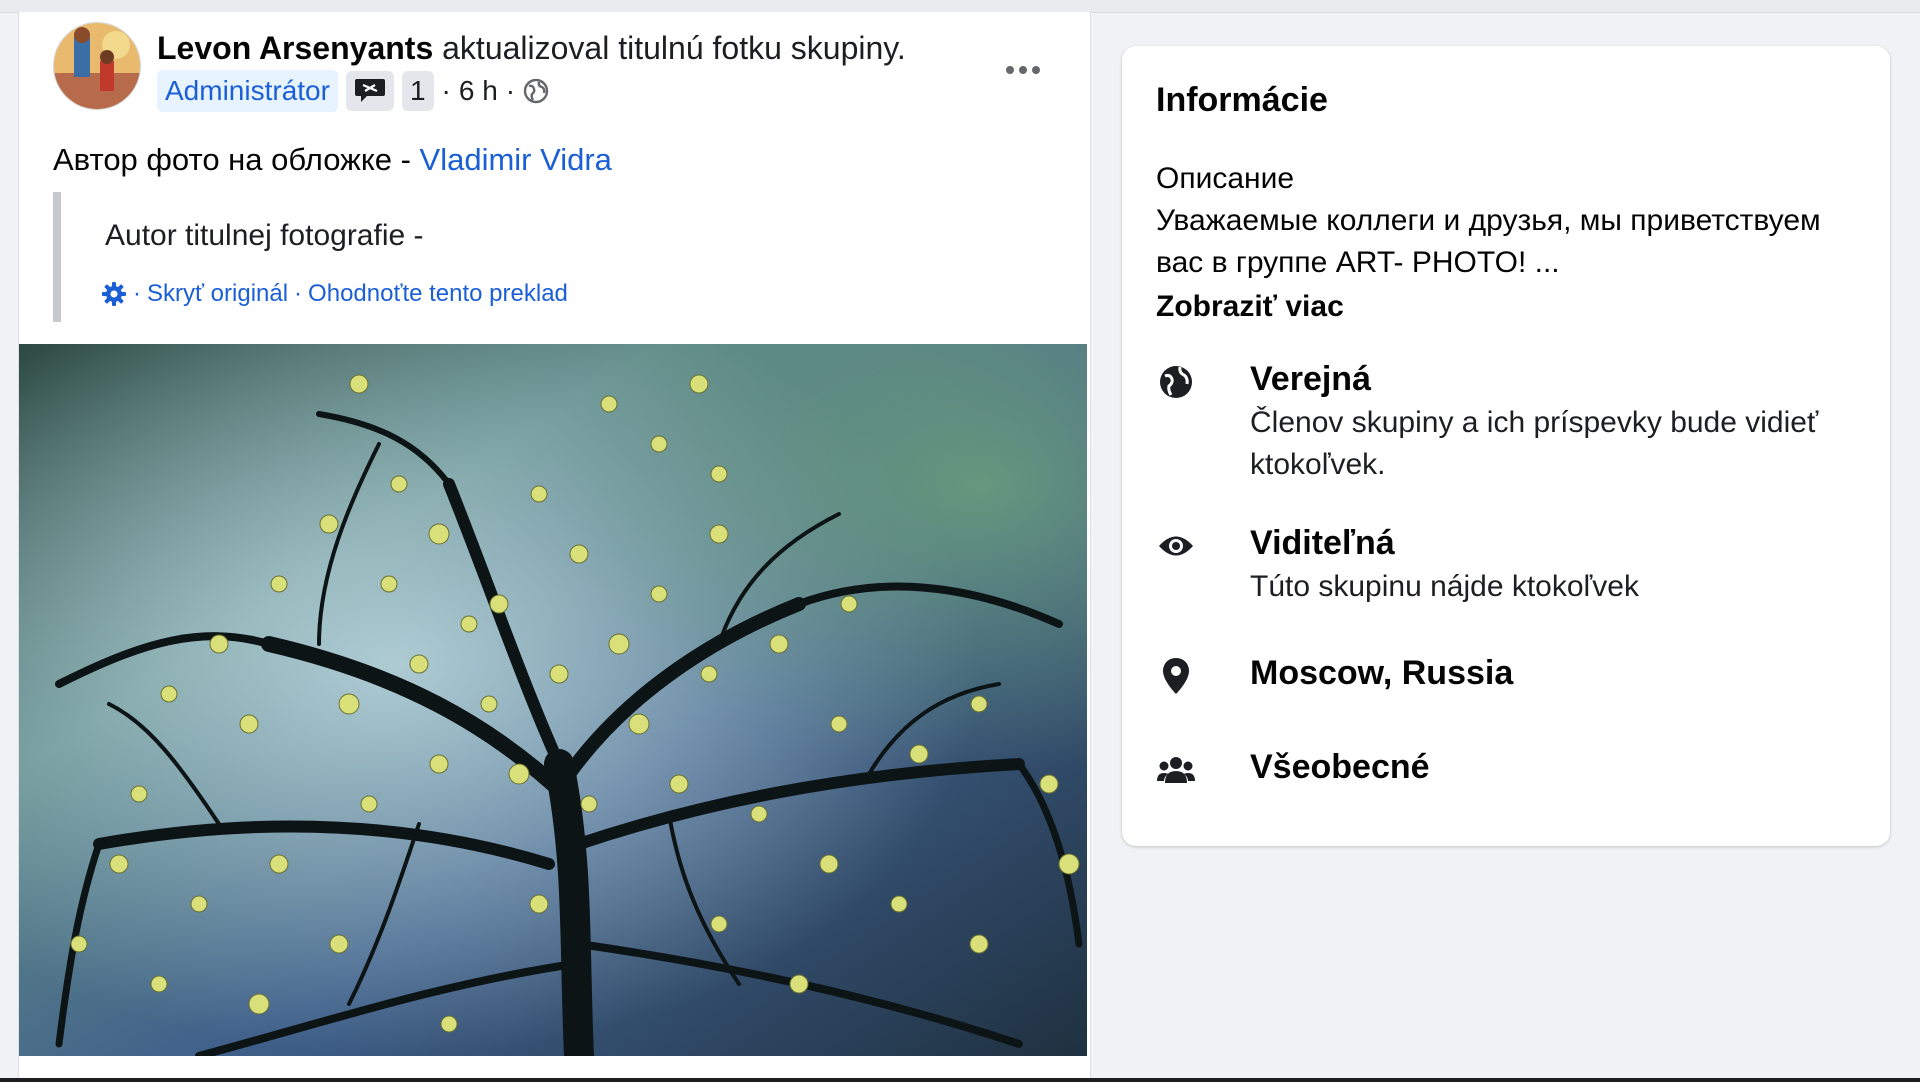 This screenshot has height=1082, width=1920. What do you see at coordinates (516, 159) in the screenshot?
I see `mentioned-user-link: Vladimir Vidra` at bounding box center [516, 159].